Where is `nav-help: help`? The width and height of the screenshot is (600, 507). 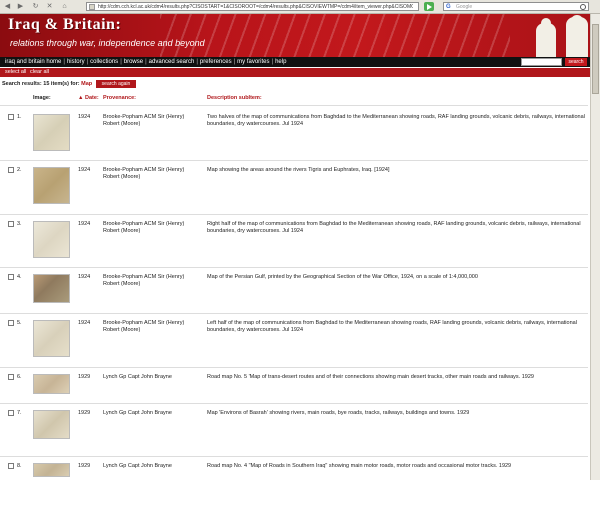 nav-help: help is located at coordinates (280, 62).